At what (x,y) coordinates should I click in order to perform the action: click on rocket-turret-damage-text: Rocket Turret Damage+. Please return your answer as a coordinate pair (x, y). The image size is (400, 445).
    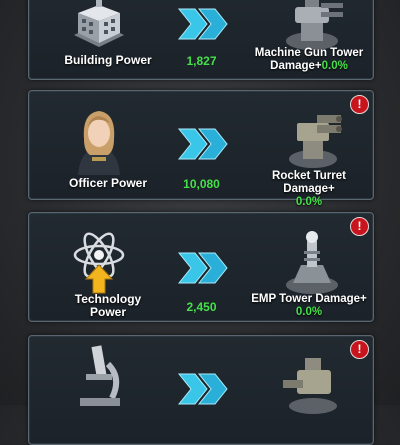
    Looking at the image, I should click on (309, 182).